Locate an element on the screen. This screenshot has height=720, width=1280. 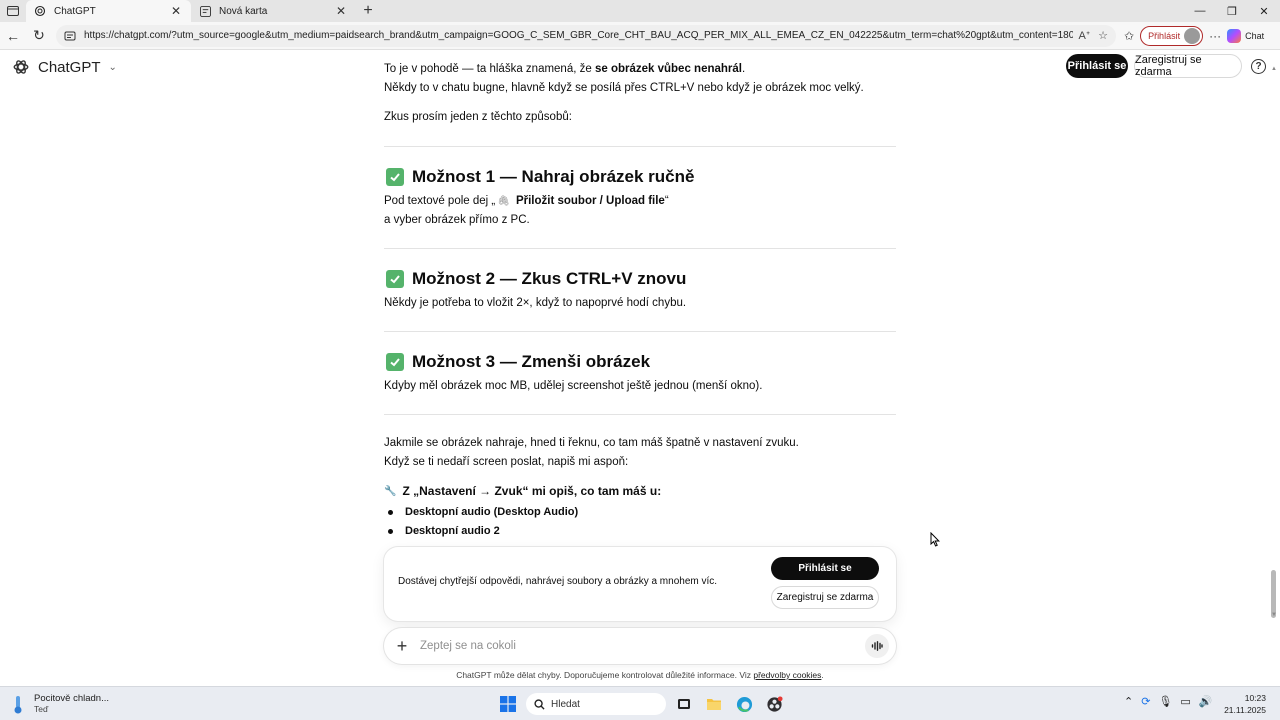
option-1-bold: Přiložit soubor / Upload file is located at coordinates (590, 201).